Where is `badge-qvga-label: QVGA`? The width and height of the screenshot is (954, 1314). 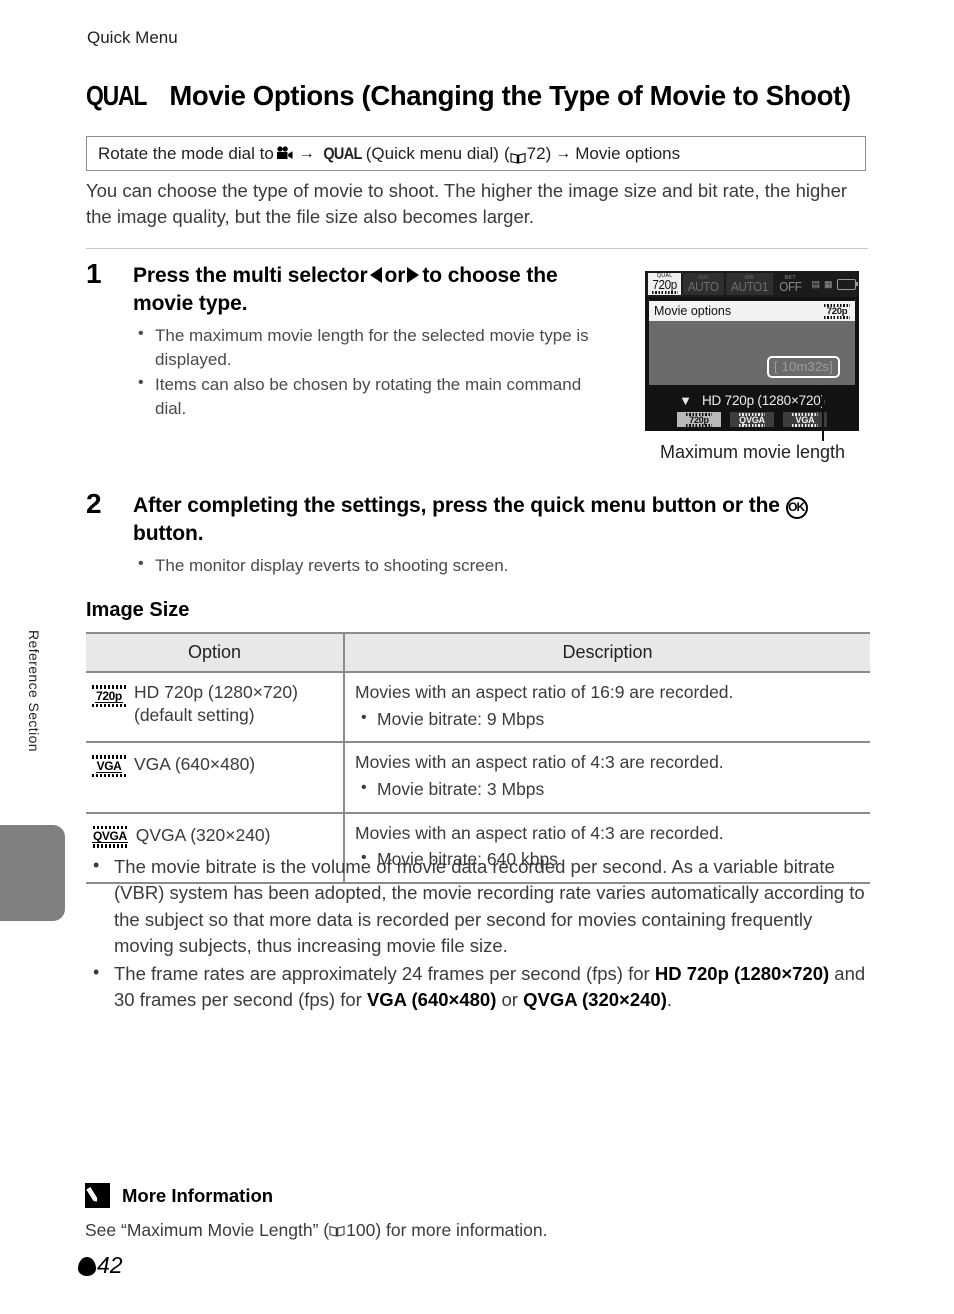 badge-qvga-label: QVGA is located at coordinates (110, 836).